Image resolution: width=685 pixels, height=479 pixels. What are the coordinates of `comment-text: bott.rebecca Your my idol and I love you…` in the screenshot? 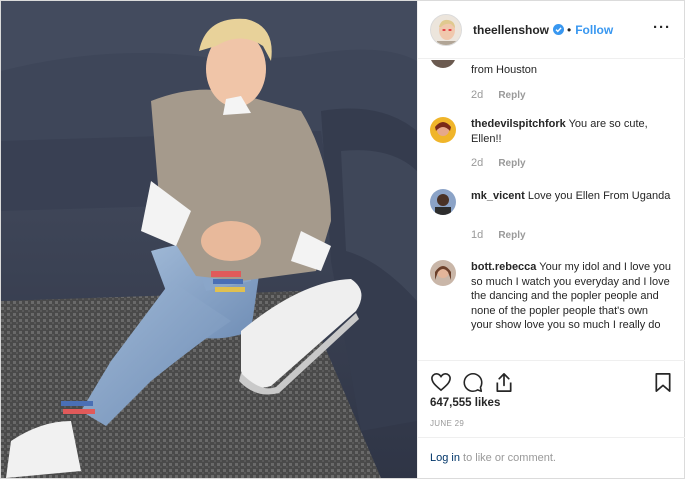 It's located at (571, 296).